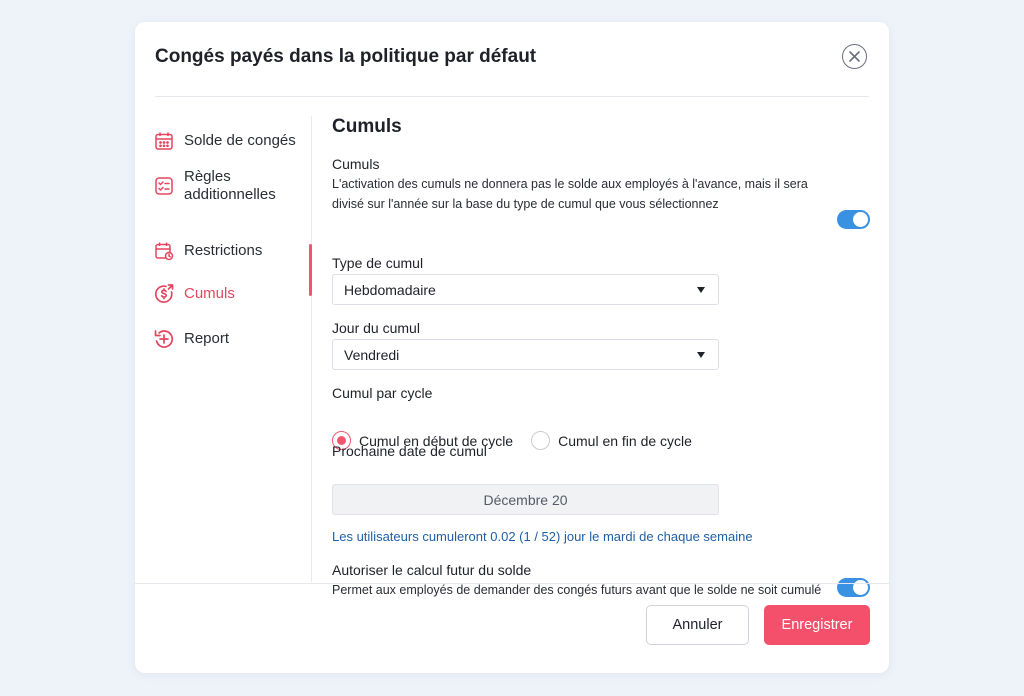  Describe the element at coordinates (525, 354) in the screenshot. I see `day-select: Vendredi` at that location.